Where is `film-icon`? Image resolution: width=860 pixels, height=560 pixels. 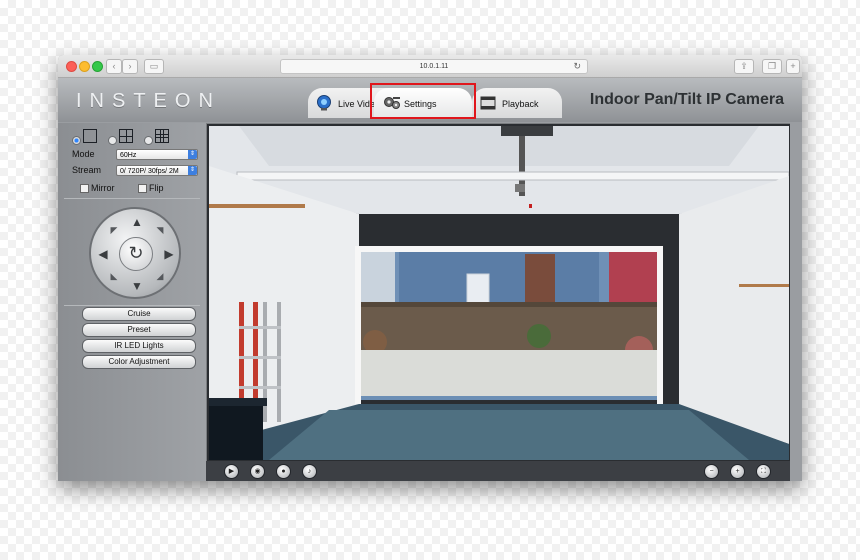 film-icon is located at coordinates (488, 103).